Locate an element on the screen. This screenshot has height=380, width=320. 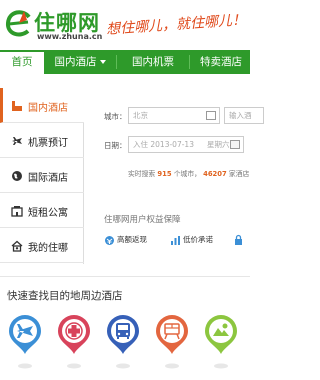
stats-prefix: 实时搜索 is located at coordinates (142, 174).